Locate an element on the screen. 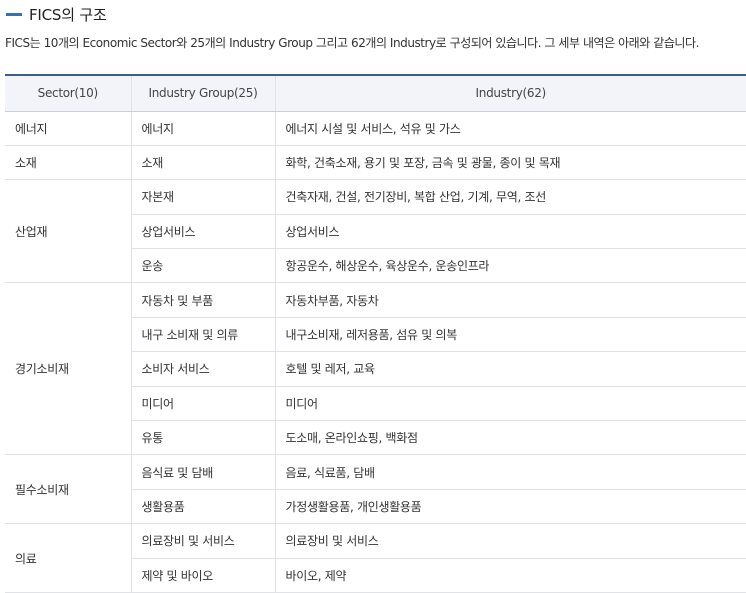  table-row: 소재 소재 화학, 건축소재, 용기 및 포장, 금속 및 광물, 종이 및 목재 is located at coordinates (375, 163).